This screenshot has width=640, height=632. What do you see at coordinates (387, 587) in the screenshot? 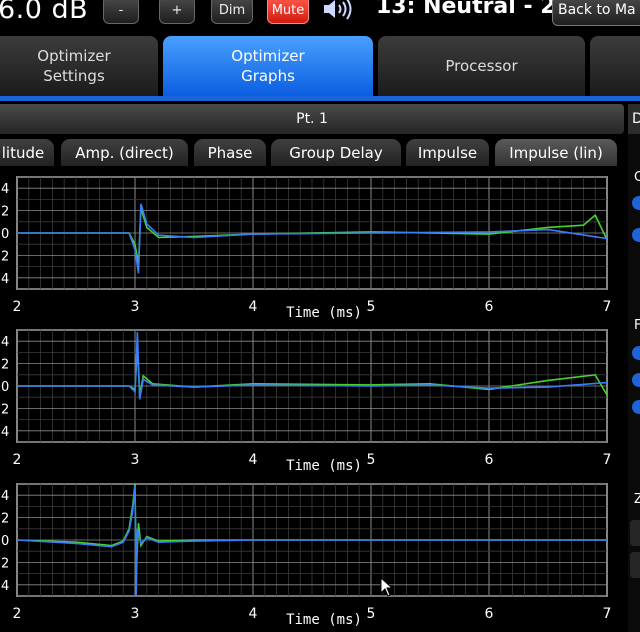
I see `mouse-cursor-icon` at bounding box center [387, 587].